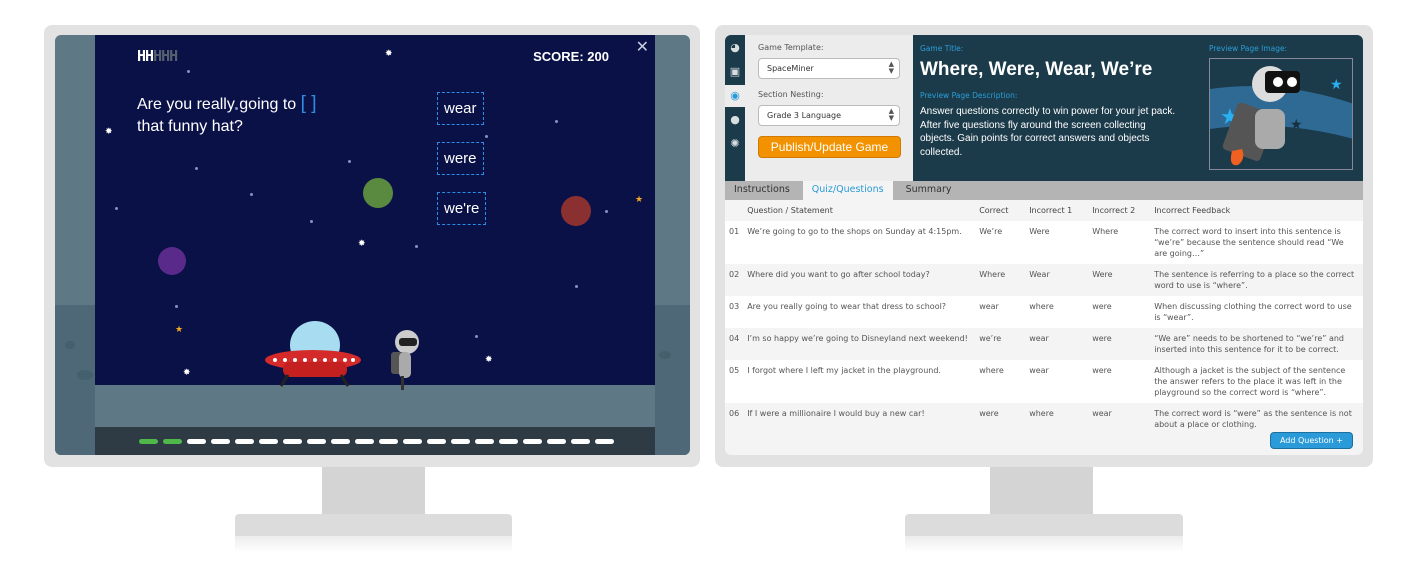  Describe the element at coordinates (790, 210) in the screenshot. I see `column-header: Question / Statement` at that location.